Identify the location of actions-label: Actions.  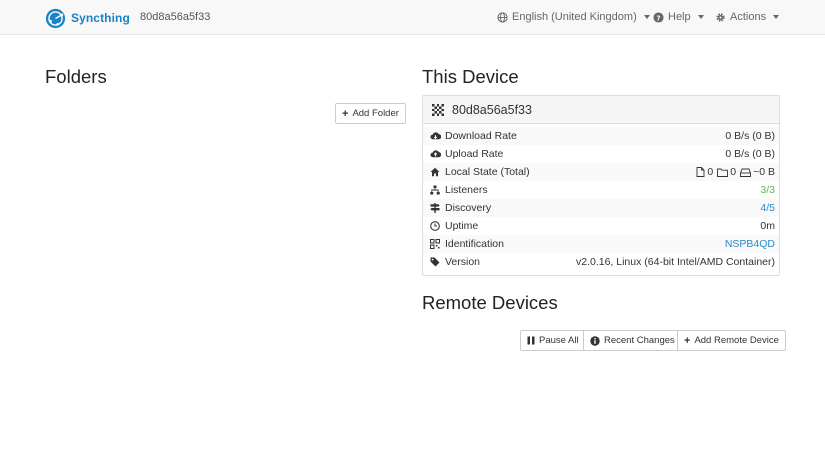
(748, 17).